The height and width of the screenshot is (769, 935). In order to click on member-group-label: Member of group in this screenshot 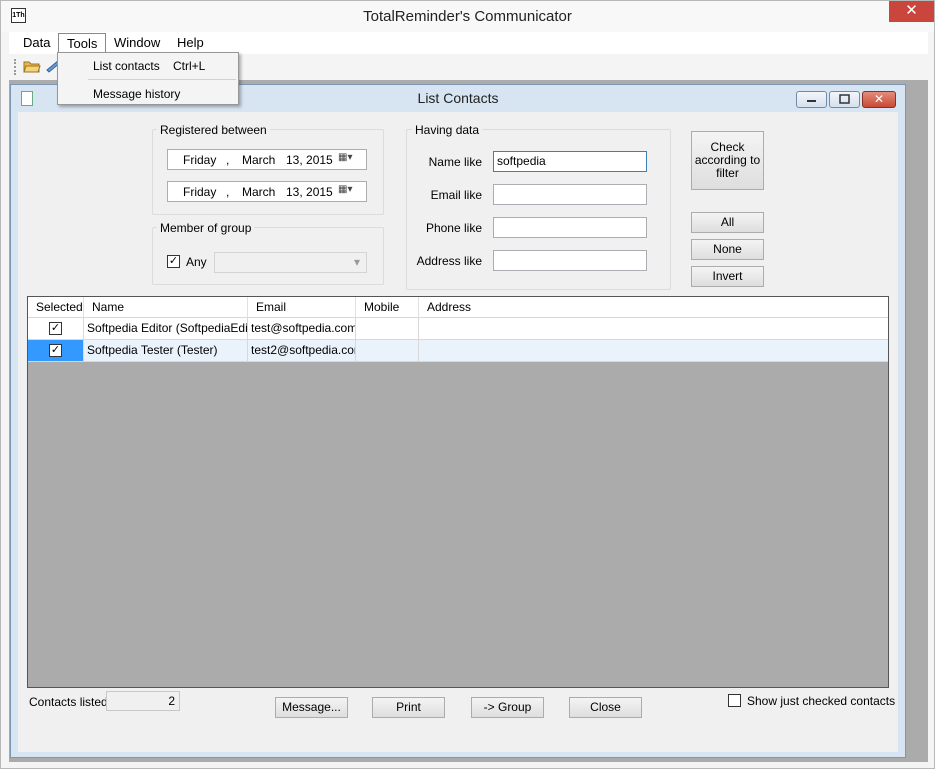, I will do `click(206, 228)`.